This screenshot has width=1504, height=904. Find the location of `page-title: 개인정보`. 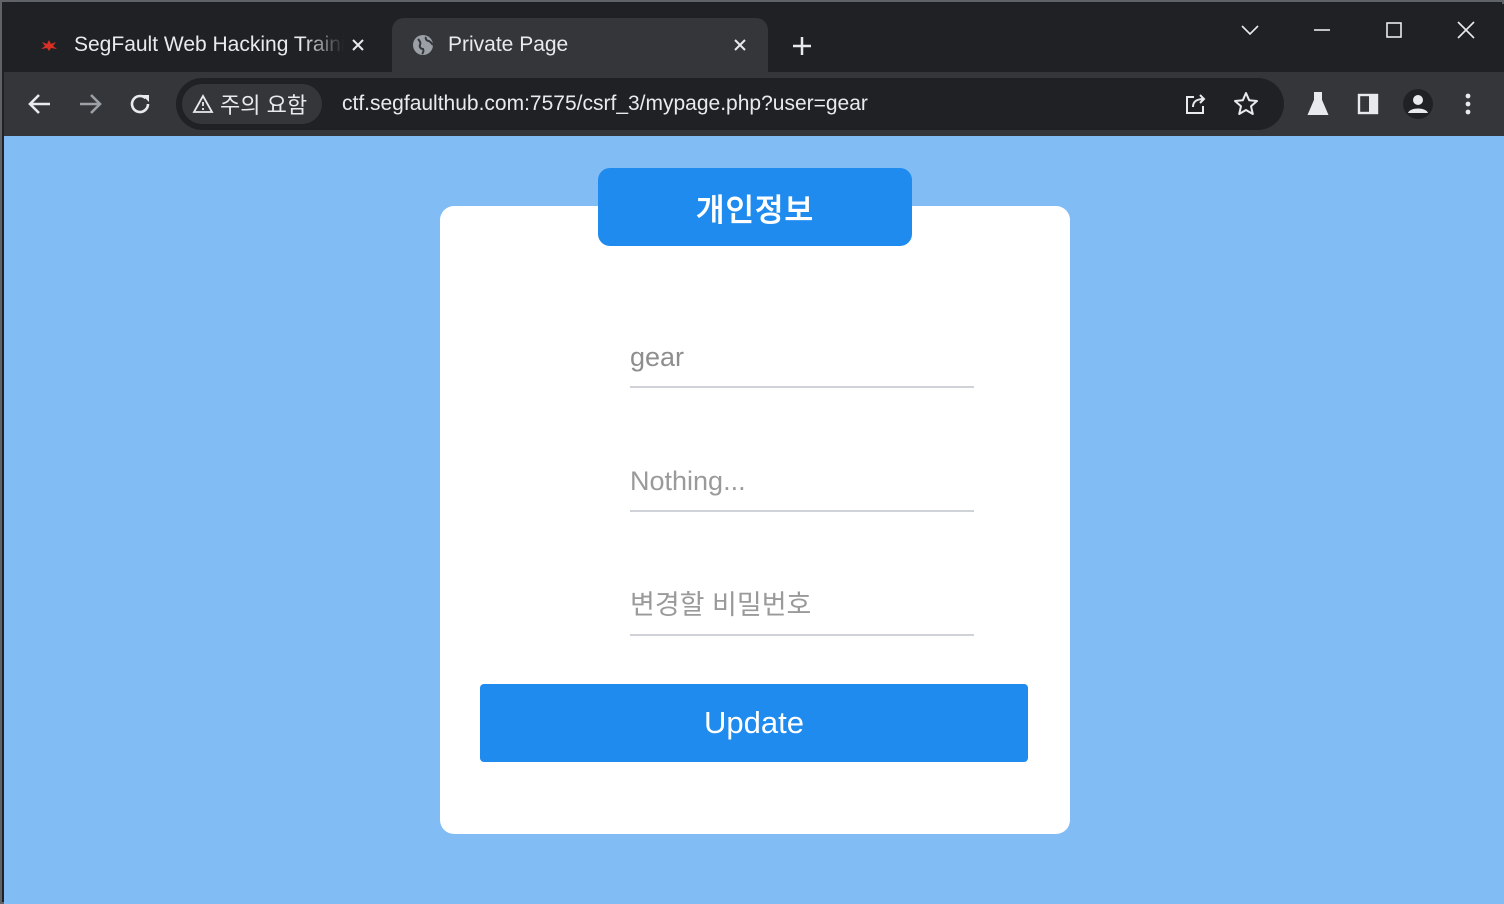

page-title: 개인정보 is located at coordinates (755, 207).